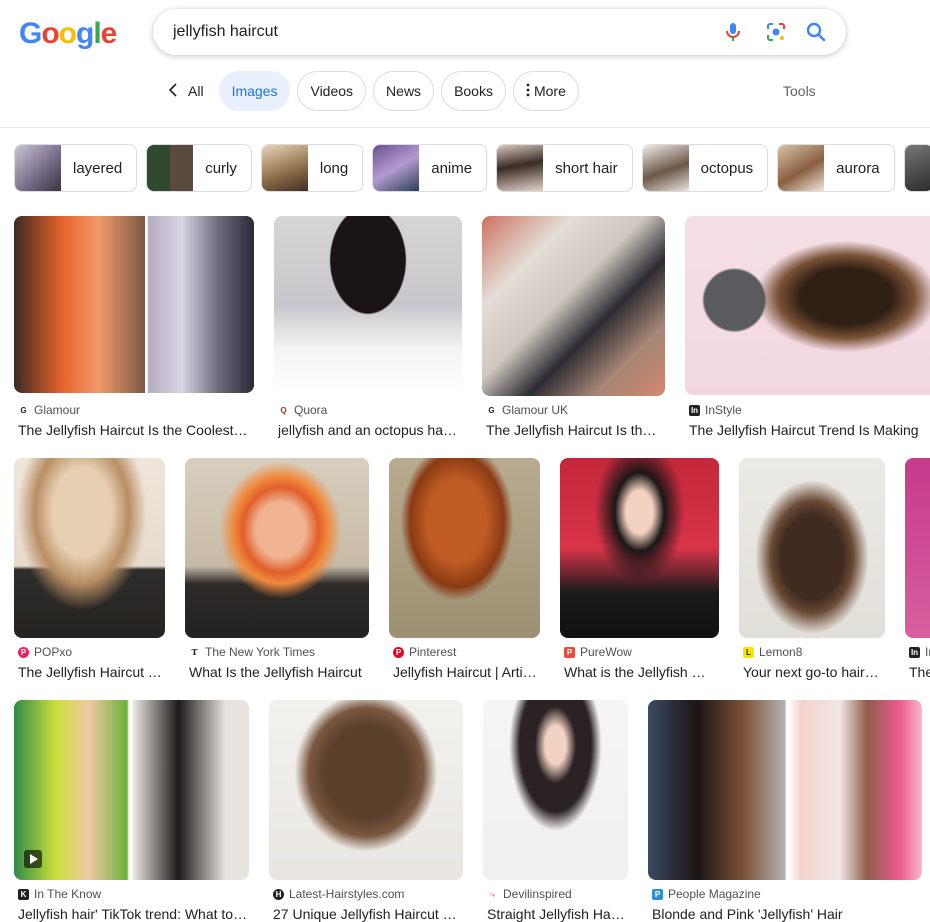  What do you see at coordinates (283, 410) in the screenshot?
I see `quora-favicon: Q` at bounding box center [283, 410].